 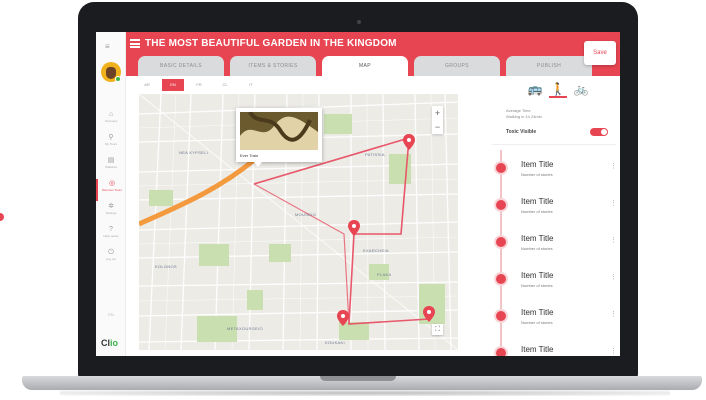 I want to click on sidebar-item-my-tours: ⚲ My Tours, so click(x=111, y=144).